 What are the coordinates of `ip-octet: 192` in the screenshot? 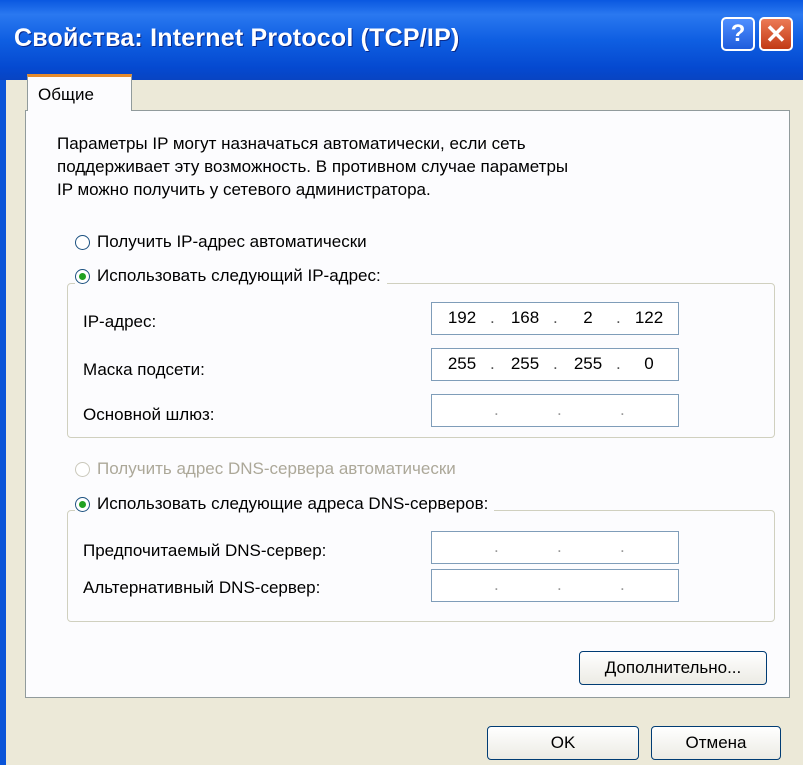 It's located at (462, 318).